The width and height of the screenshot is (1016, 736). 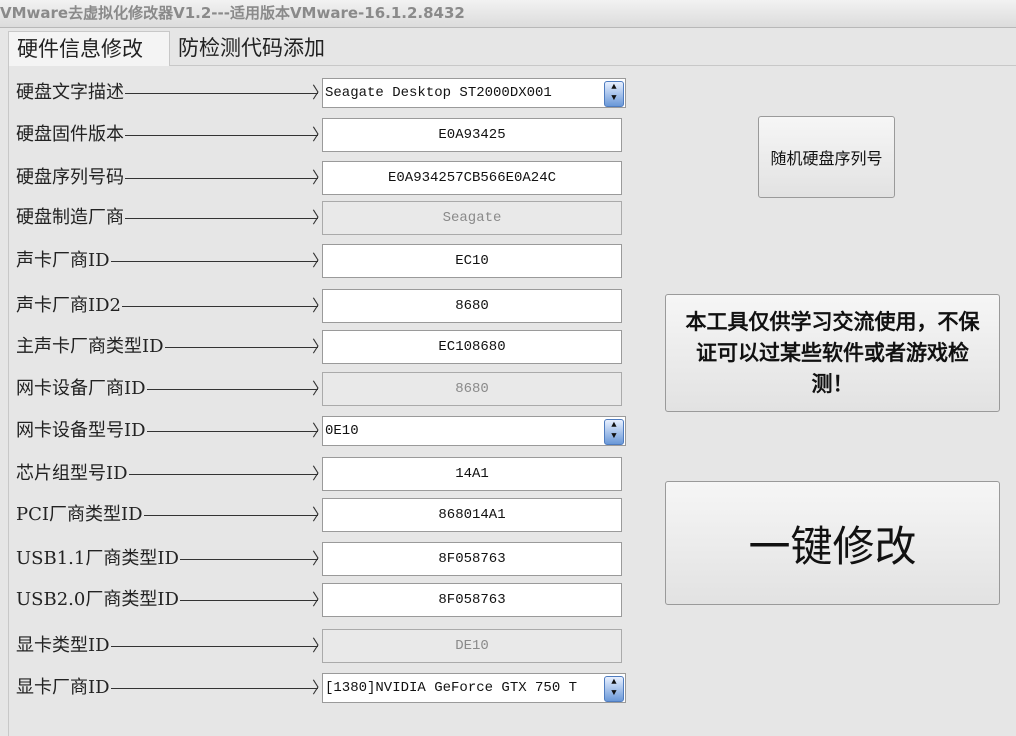 What do you see at coordinates (472, 135) in the screenshot?
I see `value-input: E0A93425` at bounding box center [472, 135].